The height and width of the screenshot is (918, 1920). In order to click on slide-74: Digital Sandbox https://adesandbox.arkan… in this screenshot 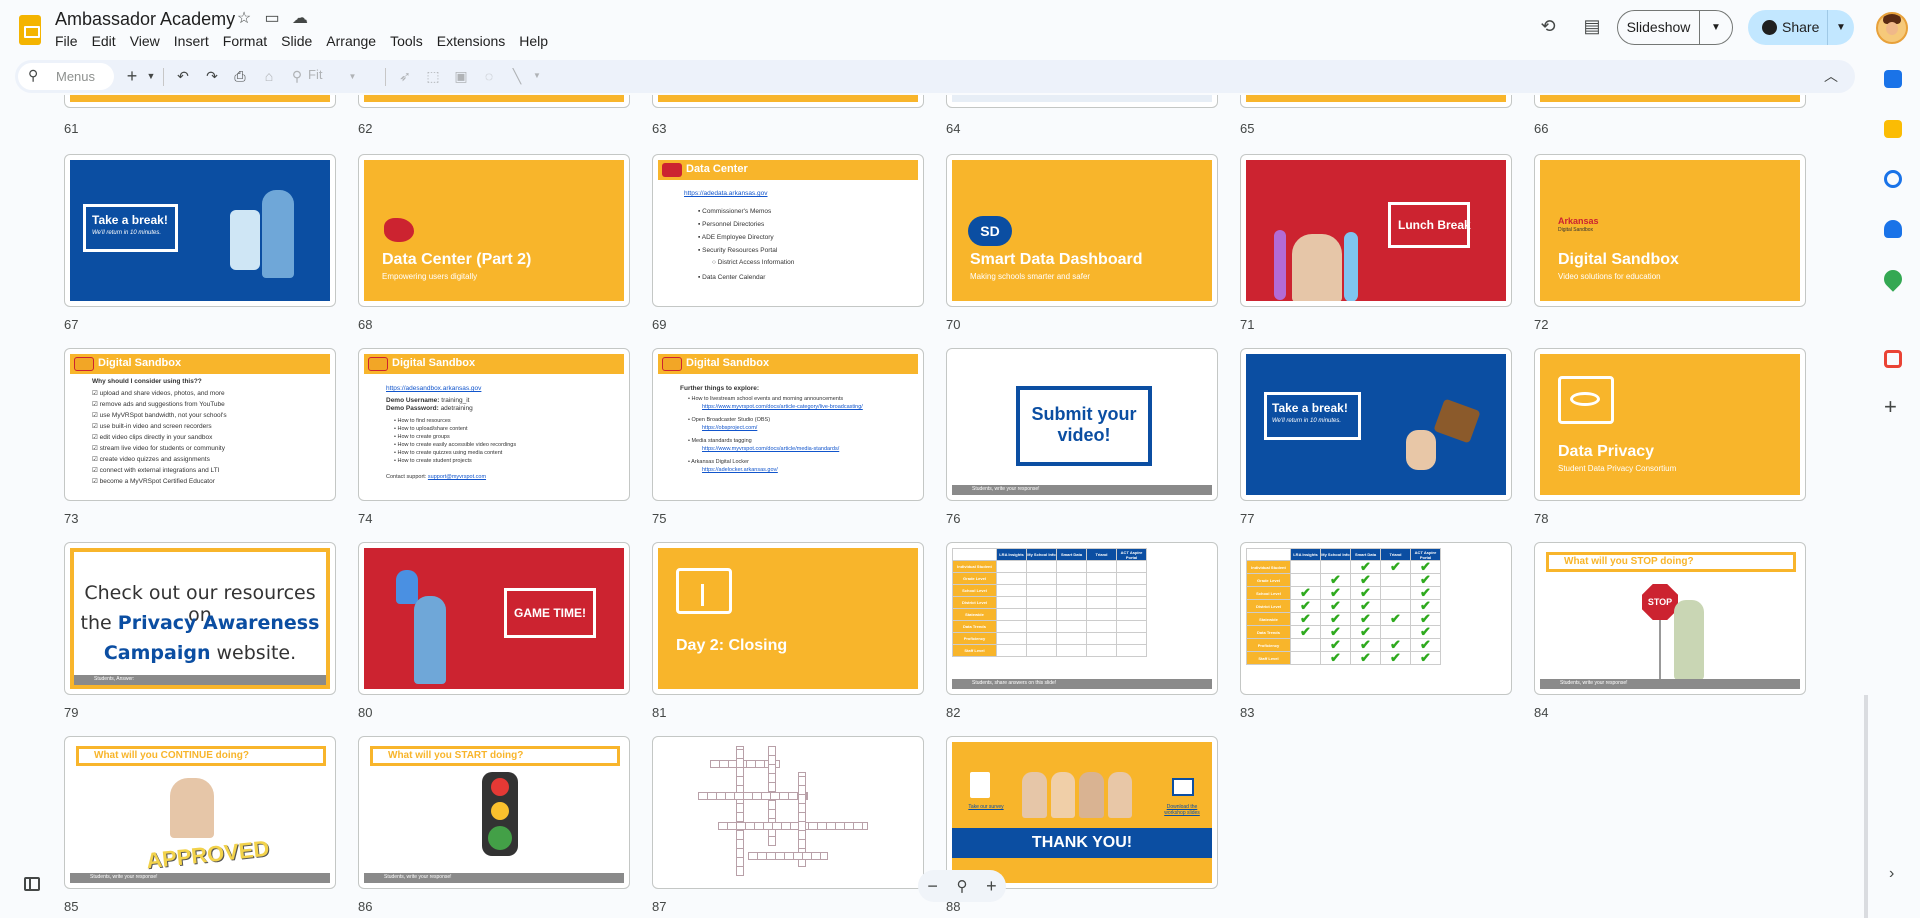, I will do `click(494, 424)`.